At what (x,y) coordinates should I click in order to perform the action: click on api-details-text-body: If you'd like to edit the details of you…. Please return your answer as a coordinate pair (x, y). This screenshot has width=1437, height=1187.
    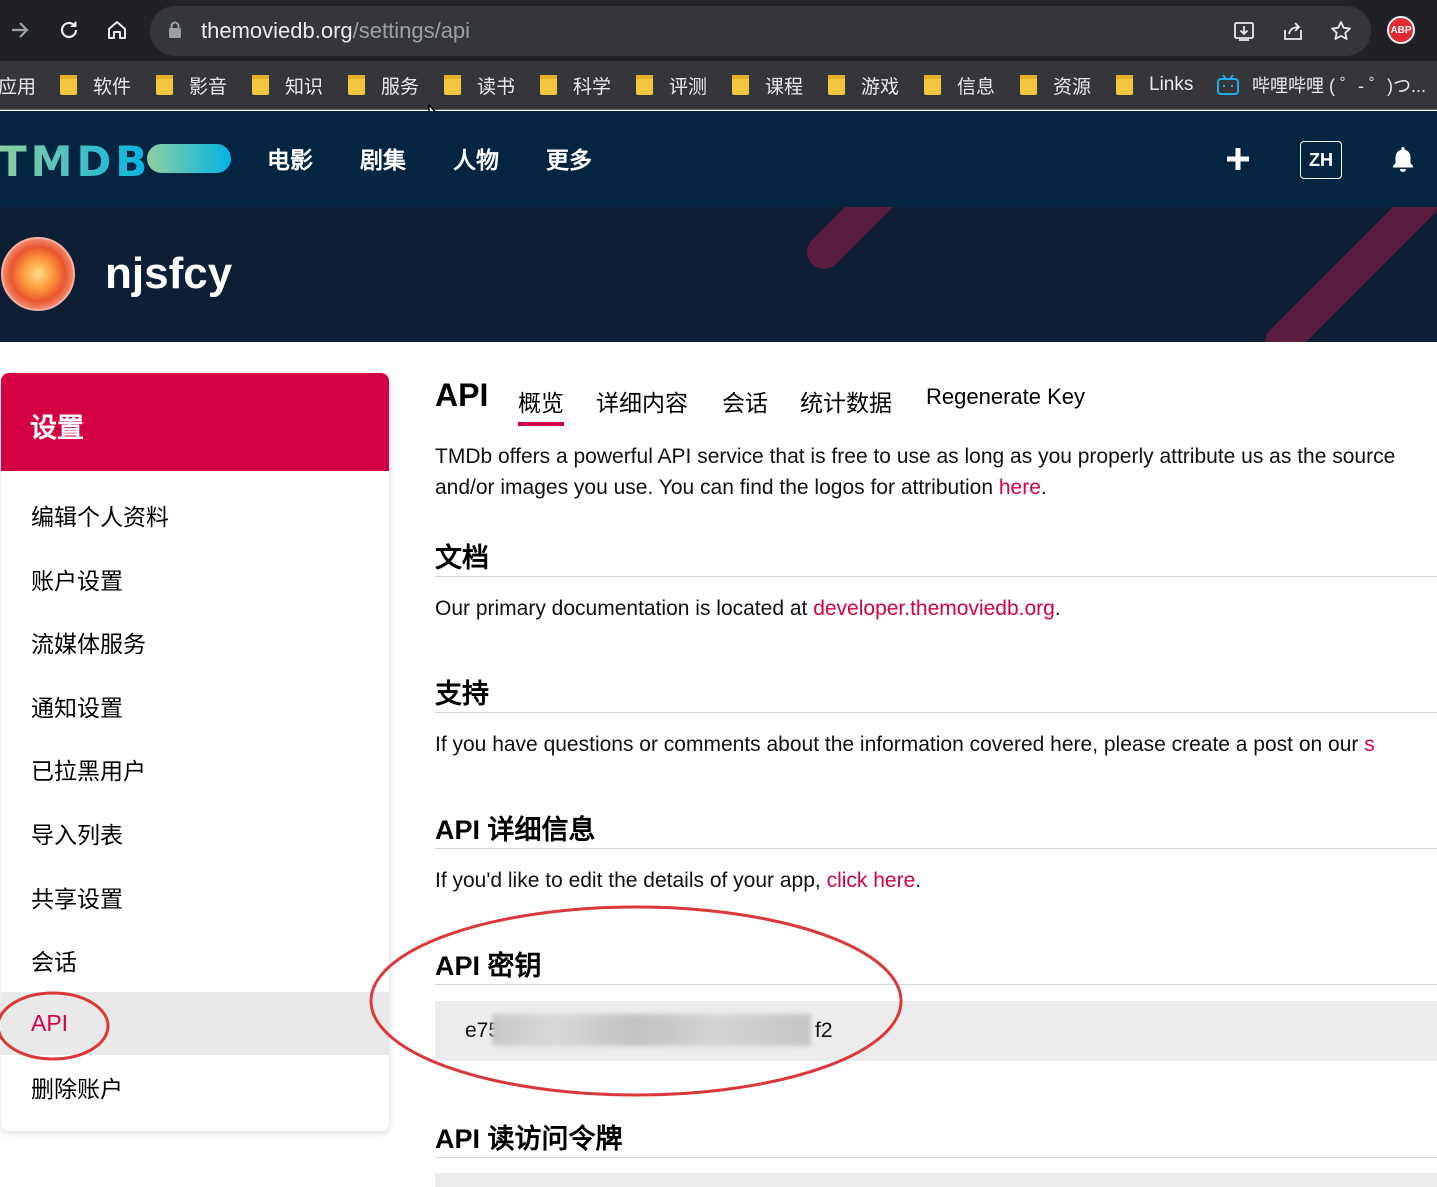
    Looking at the image, I should click on (631, 880).